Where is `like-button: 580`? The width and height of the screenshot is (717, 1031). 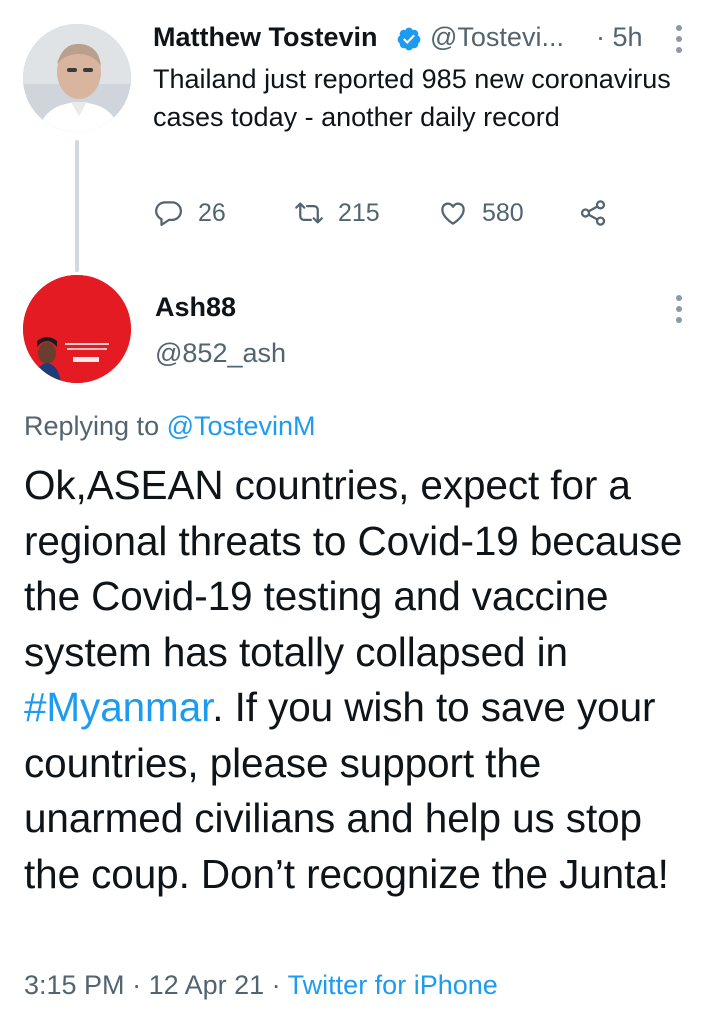
like-button: 580 is located at coordinates (481, 213).